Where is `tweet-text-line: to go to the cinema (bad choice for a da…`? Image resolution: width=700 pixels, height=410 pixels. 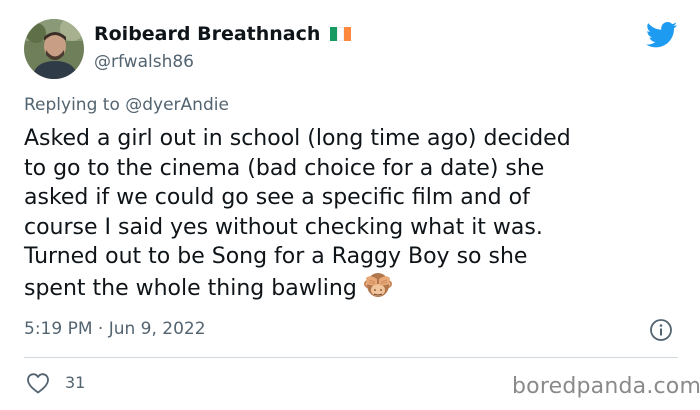
tweet-text-line: to go to the cinema (bad choice for a da… is located at coordinates (284, 168).